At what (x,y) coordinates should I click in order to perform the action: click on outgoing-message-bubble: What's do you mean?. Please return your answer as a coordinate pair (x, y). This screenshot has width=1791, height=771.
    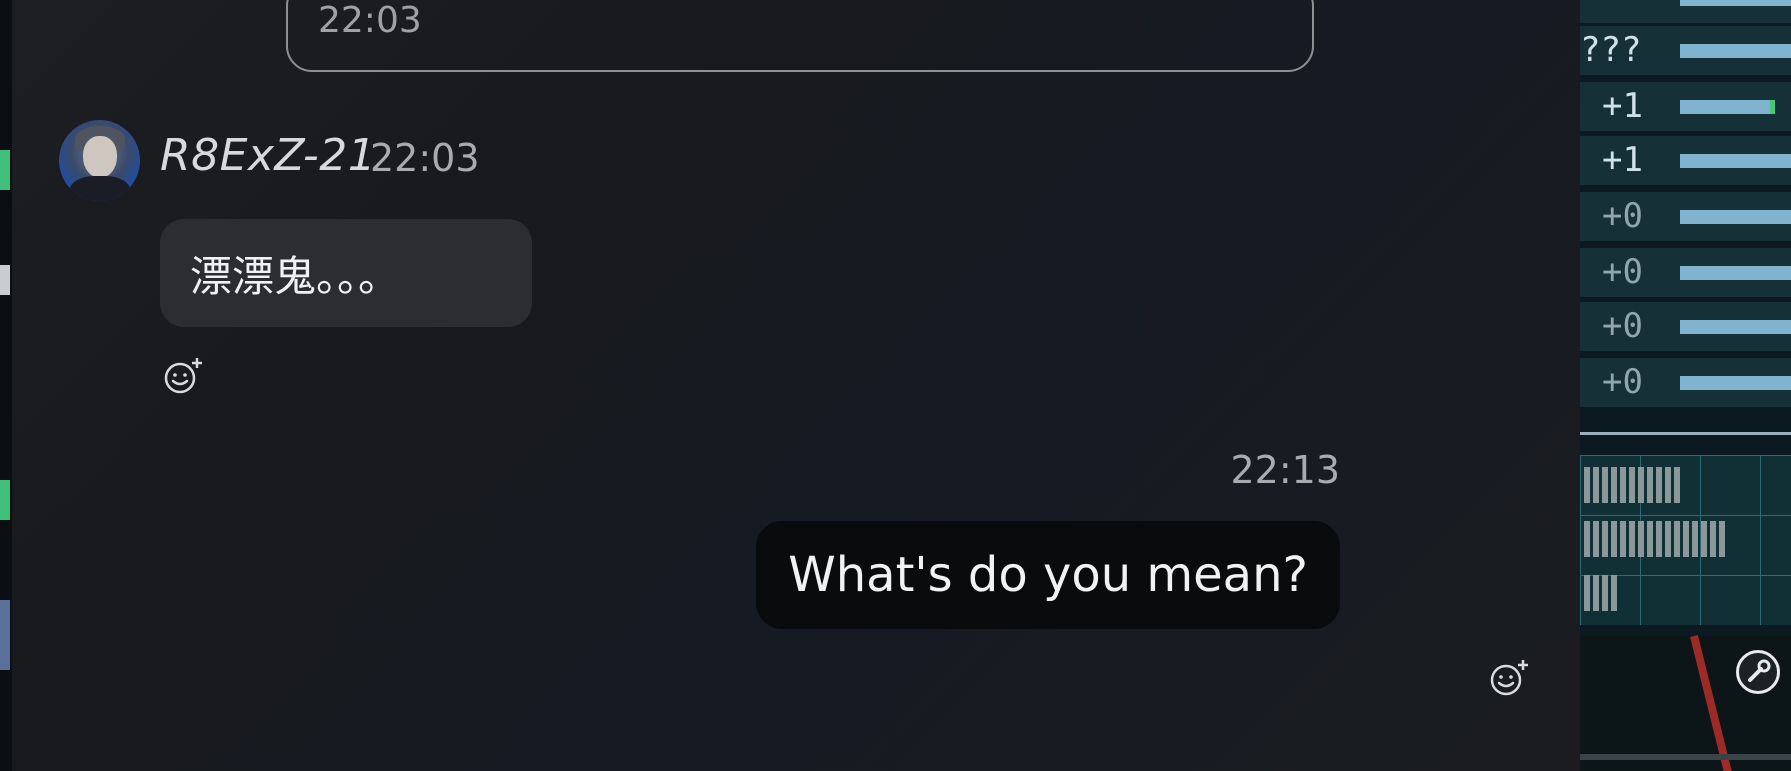
    Looking at the image, I should click on (1048, 575).